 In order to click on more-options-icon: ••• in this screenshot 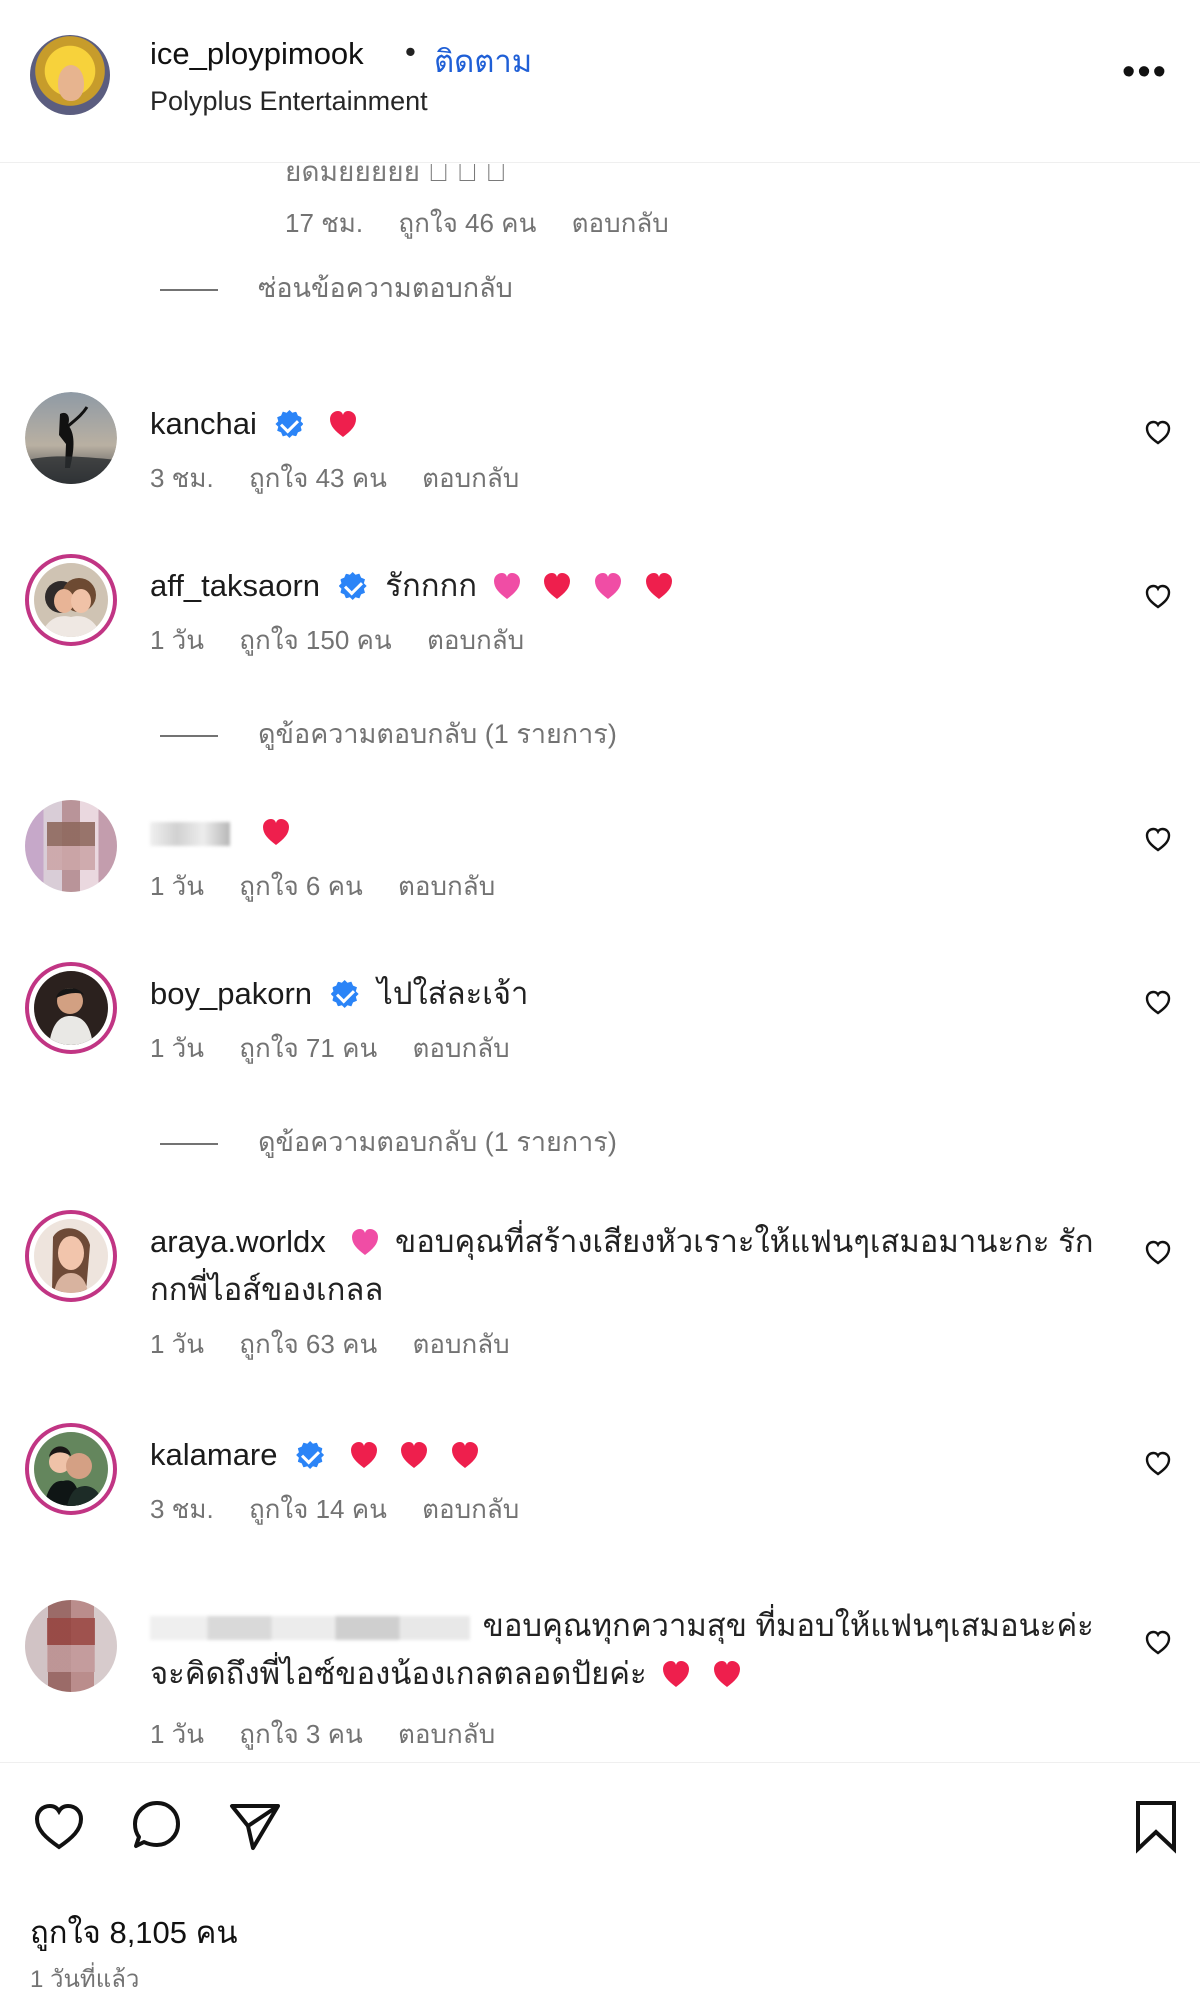, I will do `click(1145, 72)`.